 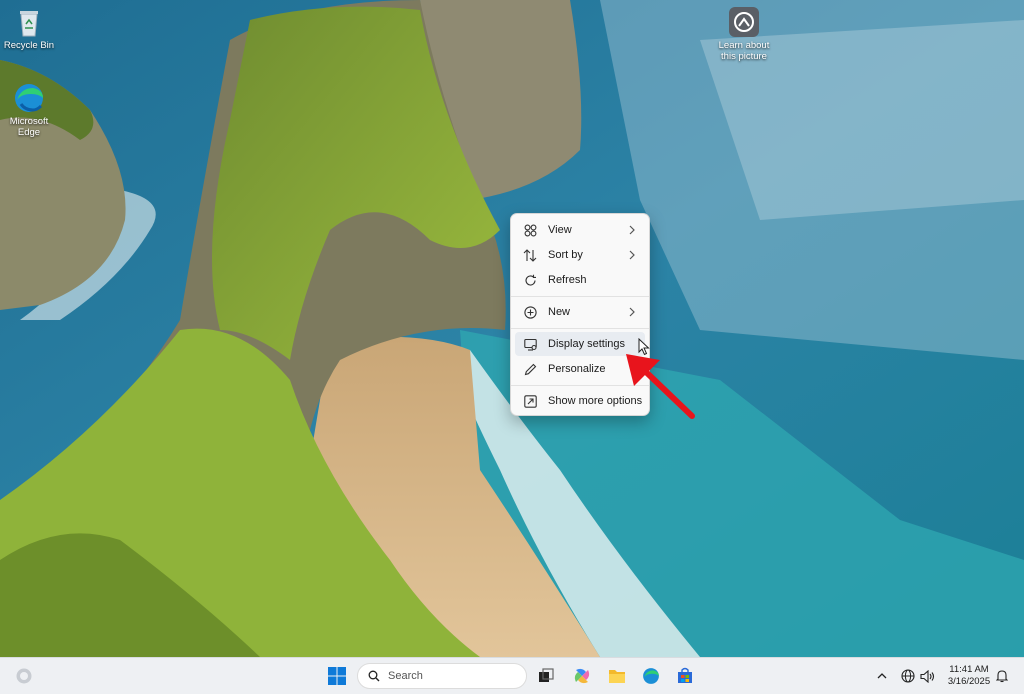 I want to click on windows-start-icon, so click(x=337, y=676).